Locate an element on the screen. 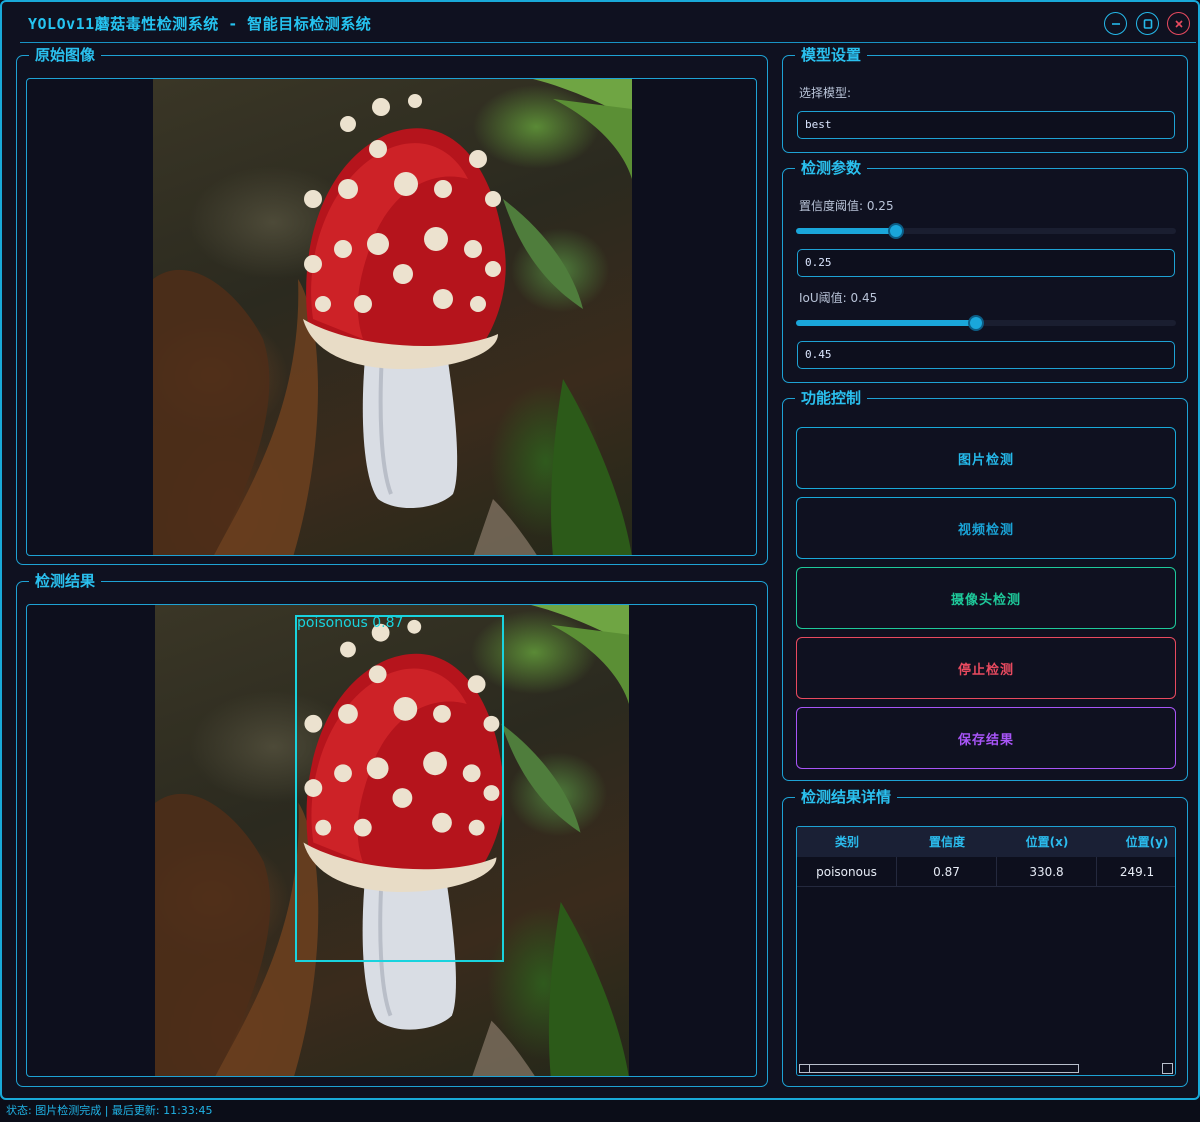 This screenshot has width=1200, height=1122. detection-params-panel: 检测参数 置信度阈值: 0.25 0.25 IoU阈值: 0.45 0.45 is located at coordinates (985, 271).